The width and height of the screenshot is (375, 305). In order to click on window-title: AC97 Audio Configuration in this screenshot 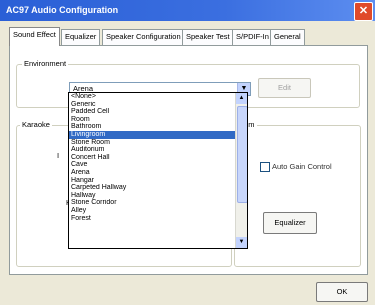, I will do `click(62, 10)`.